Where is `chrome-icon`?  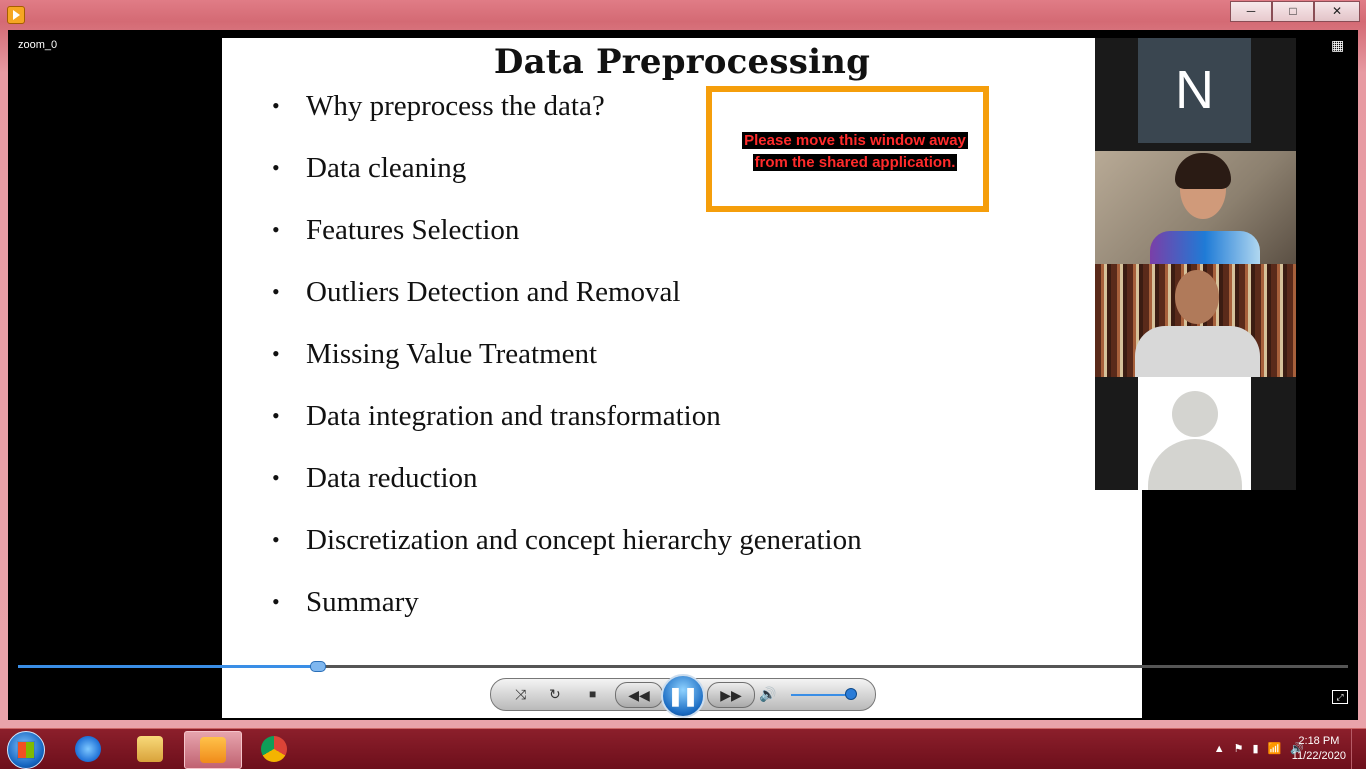
chrome-icon is located at coordinates (274, 749).